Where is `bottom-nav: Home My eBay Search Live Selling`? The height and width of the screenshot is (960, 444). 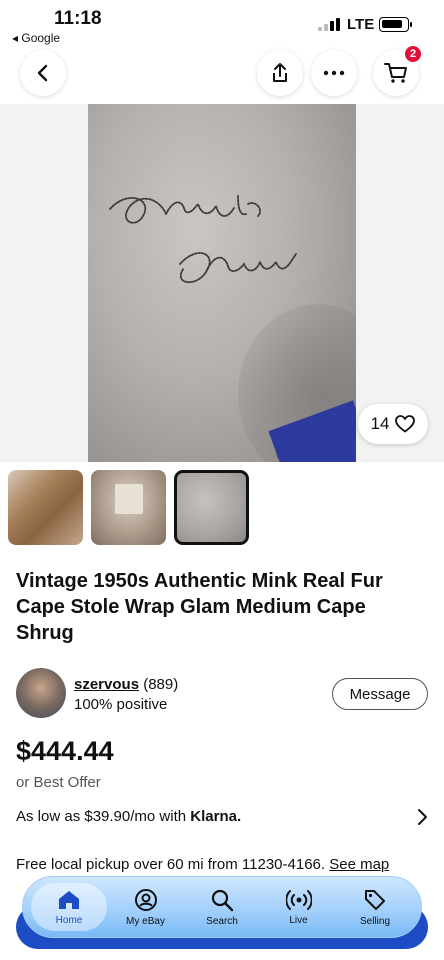
bottom-nav: Home My eBay Search Live Selling is located at coordinates (222, 907).